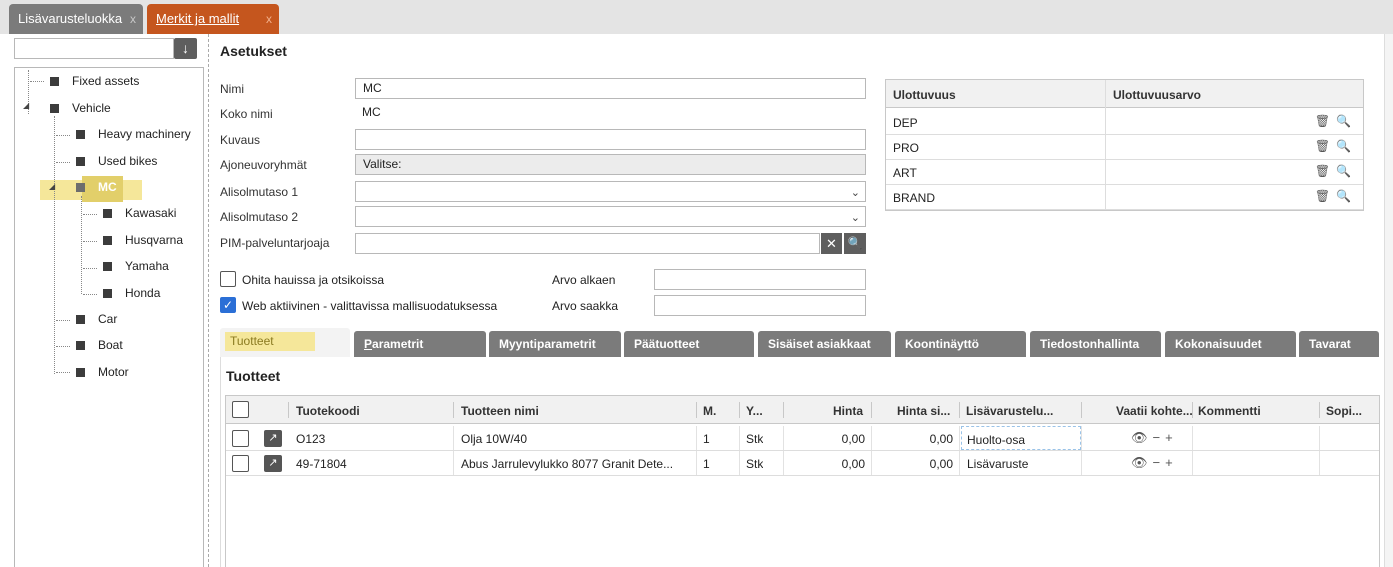 The width and height of the screenshot is (1393, 567). What do you see at coordinates (228, 279) in the screenshot?
I see `ohita-checkbox` at bounding box center [228, 279].